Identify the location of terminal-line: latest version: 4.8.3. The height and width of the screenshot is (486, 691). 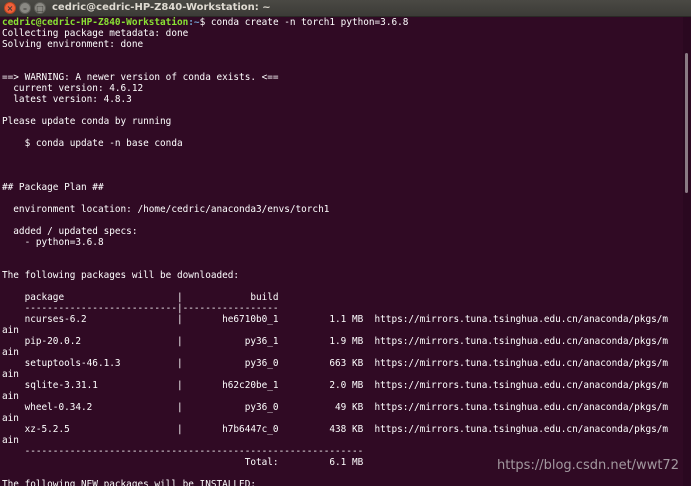
(67, 99).